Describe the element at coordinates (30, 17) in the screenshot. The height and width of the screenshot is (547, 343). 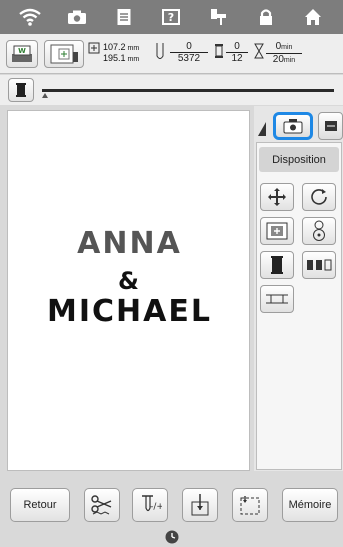
I see `wifi-icon` at that location.